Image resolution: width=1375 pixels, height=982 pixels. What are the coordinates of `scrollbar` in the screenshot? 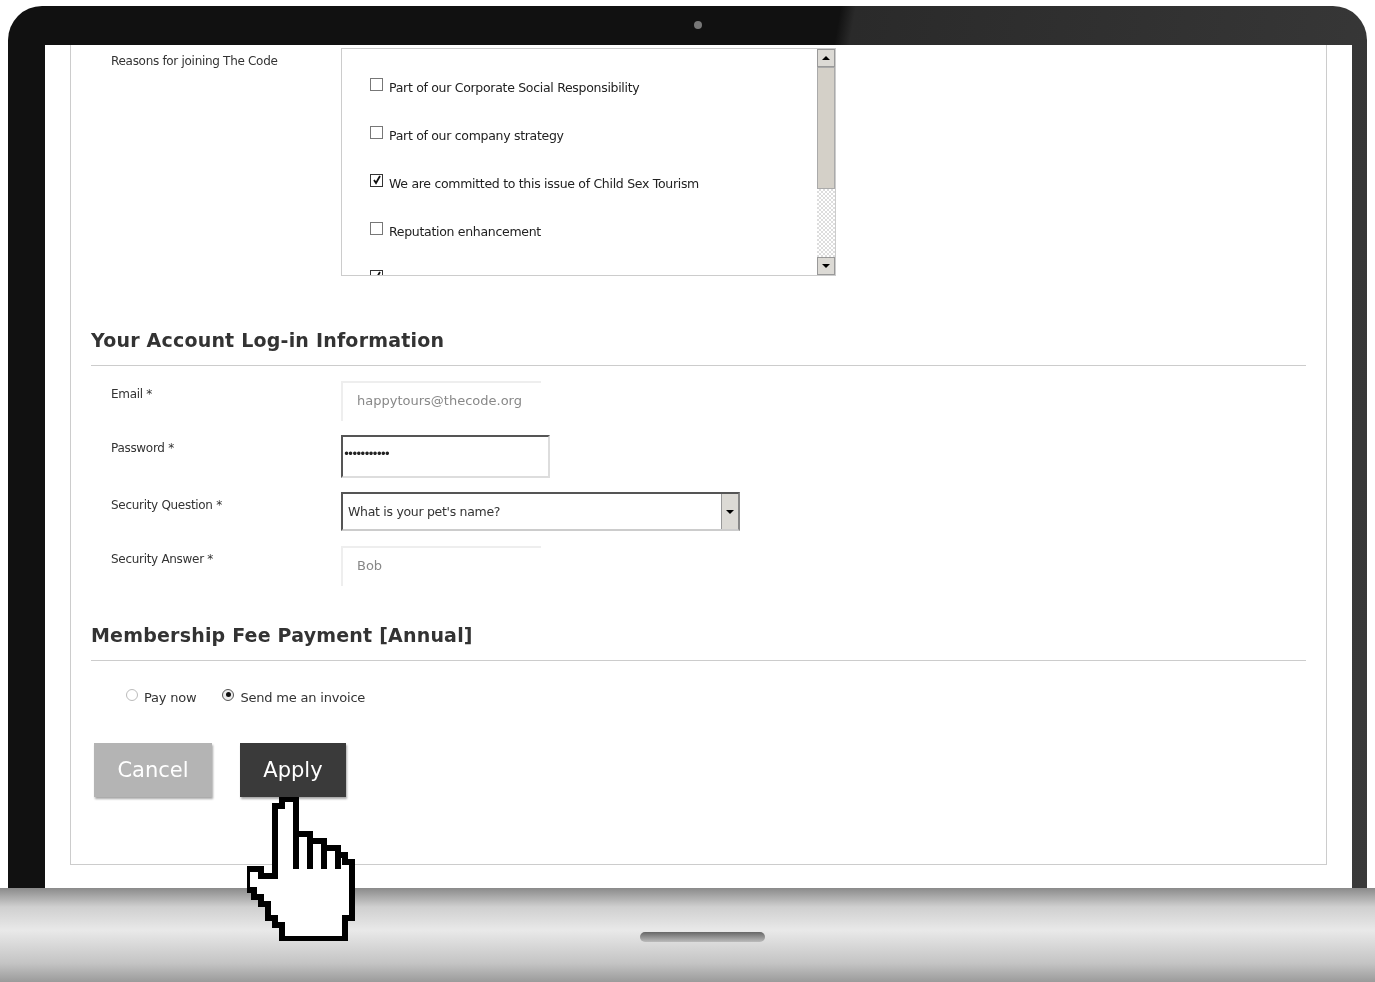 It's located at (826, 162).